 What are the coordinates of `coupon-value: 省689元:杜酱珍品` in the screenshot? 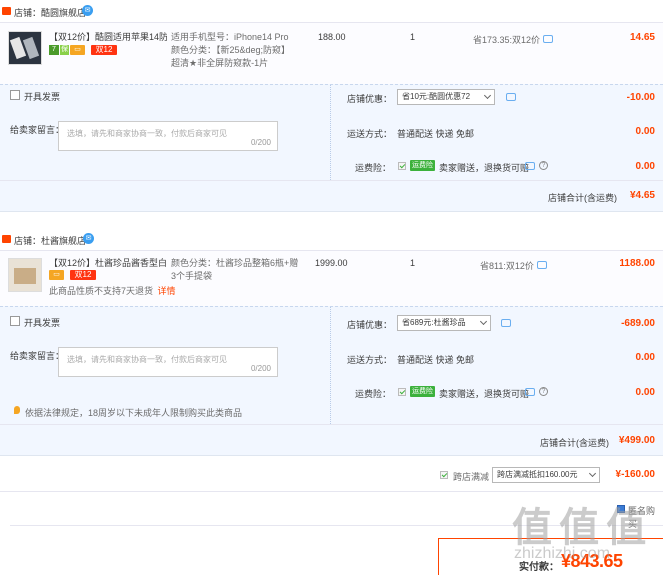 It's located at (434, 322).